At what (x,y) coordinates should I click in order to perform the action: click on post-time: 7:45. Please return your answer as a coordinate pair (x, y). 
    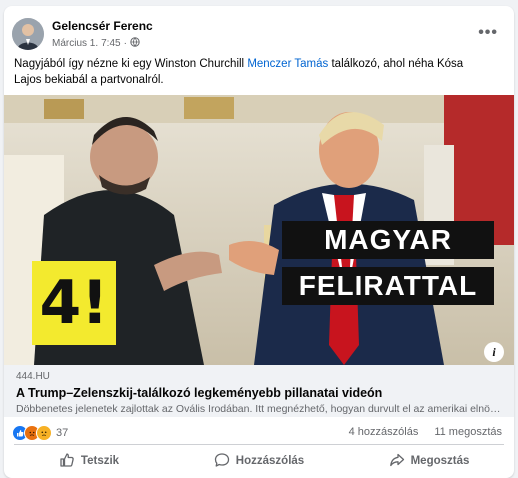
    Looking at the image, I should click on (110, 43).